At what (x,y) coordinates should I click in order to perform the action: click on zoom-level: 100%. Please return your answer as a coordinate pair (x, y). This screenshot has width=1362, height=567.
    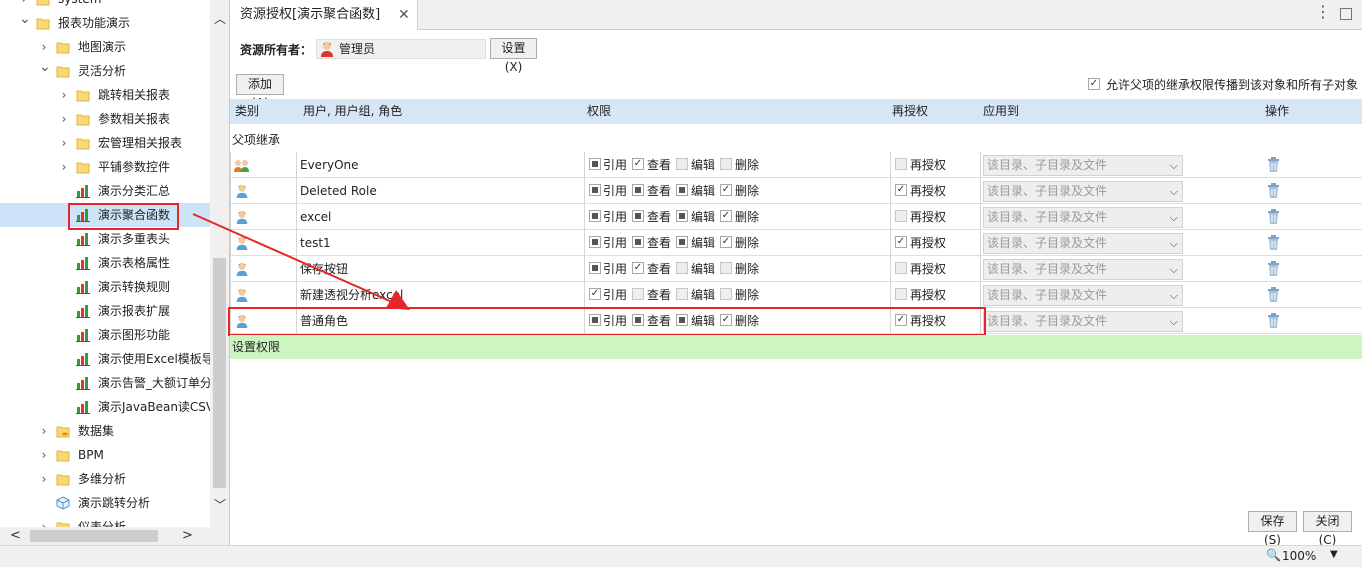
    Looking at the image, I should click on (1299, 556).